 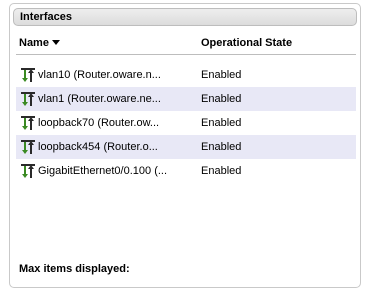 What do you see at coordinates (186, 75) in the screenshot?
I see `table-row: vlan10 (Router.oware.n... Enabled` at bounding box center [186, 75].